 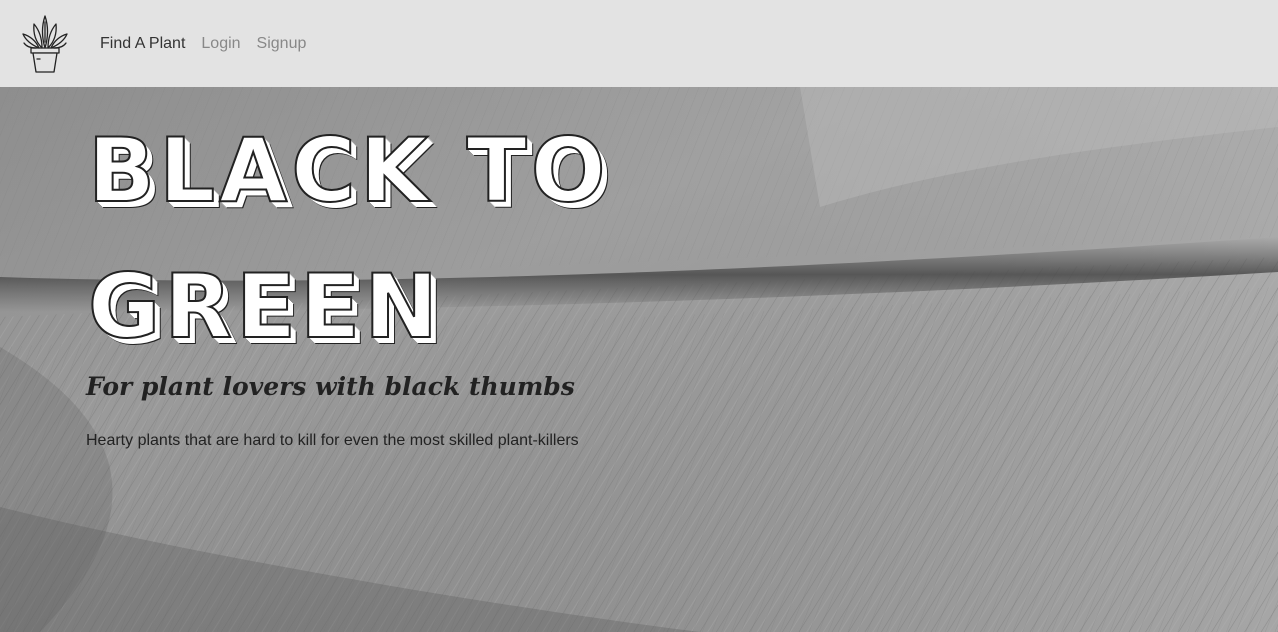 What do you see at coordinates (45, 43) in the screenshot?
I see `potted-plant-icon` at bounding box center [45, 43].